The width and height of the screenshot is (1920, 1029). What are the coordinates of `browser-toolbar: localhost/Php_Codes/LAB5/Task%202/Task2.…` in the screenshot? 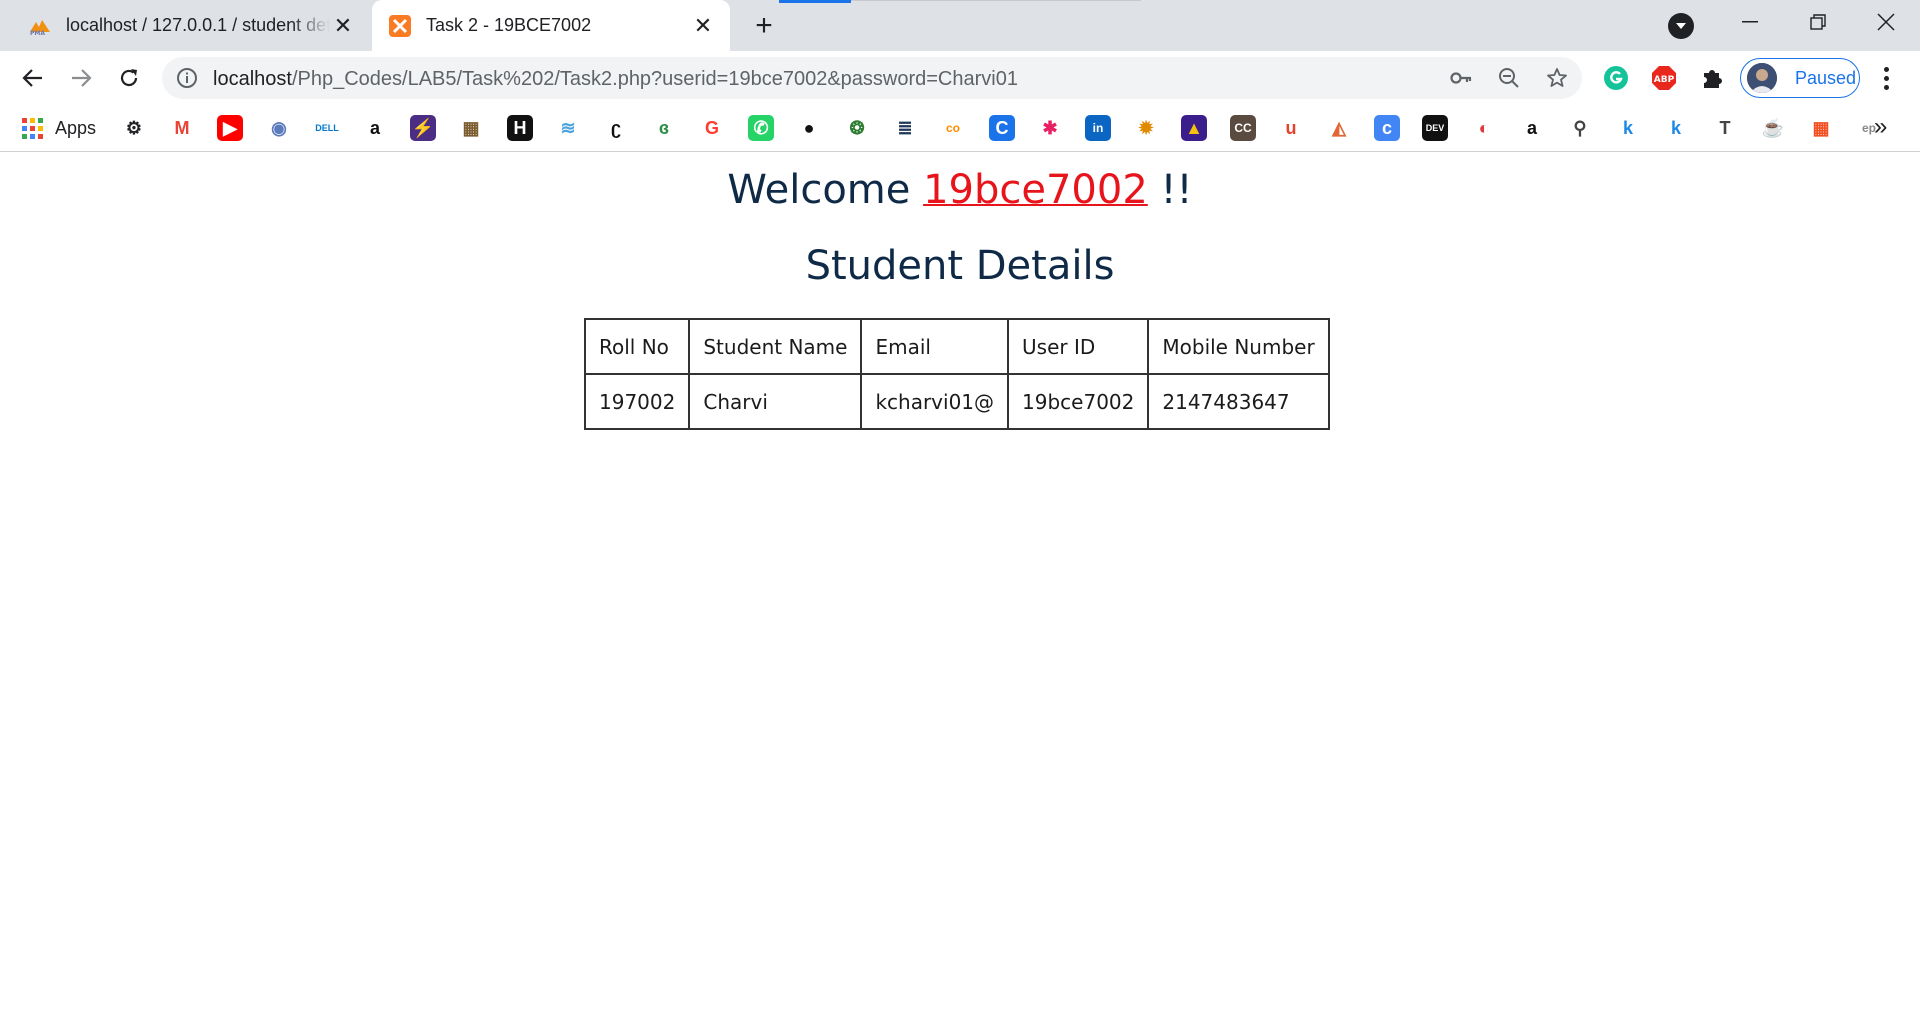 It's located at (960, 78).